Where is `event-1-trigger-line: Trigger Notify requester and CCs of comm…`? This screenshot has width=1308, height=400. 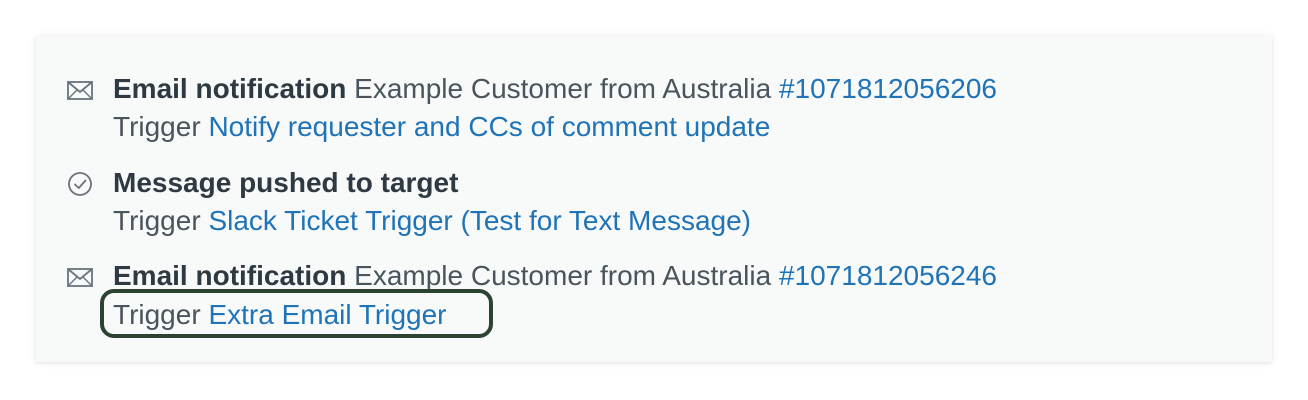 event-1-trigger-line: Trigger Notify requester and CCs of comm… is located at coordinates (441, 127).